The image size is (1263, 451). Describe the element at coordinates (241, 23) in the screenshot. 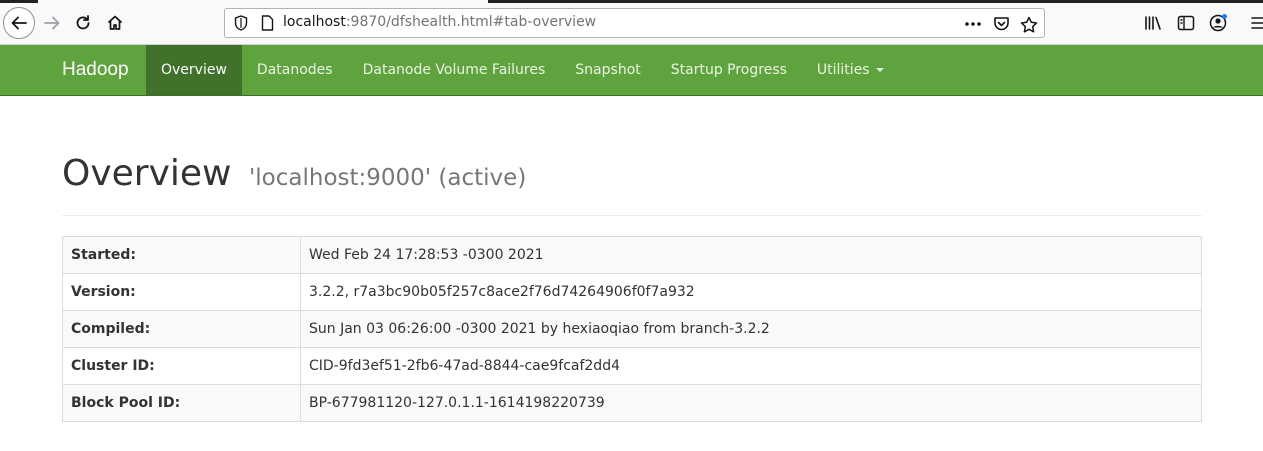

I see `shield-icon` at that location.